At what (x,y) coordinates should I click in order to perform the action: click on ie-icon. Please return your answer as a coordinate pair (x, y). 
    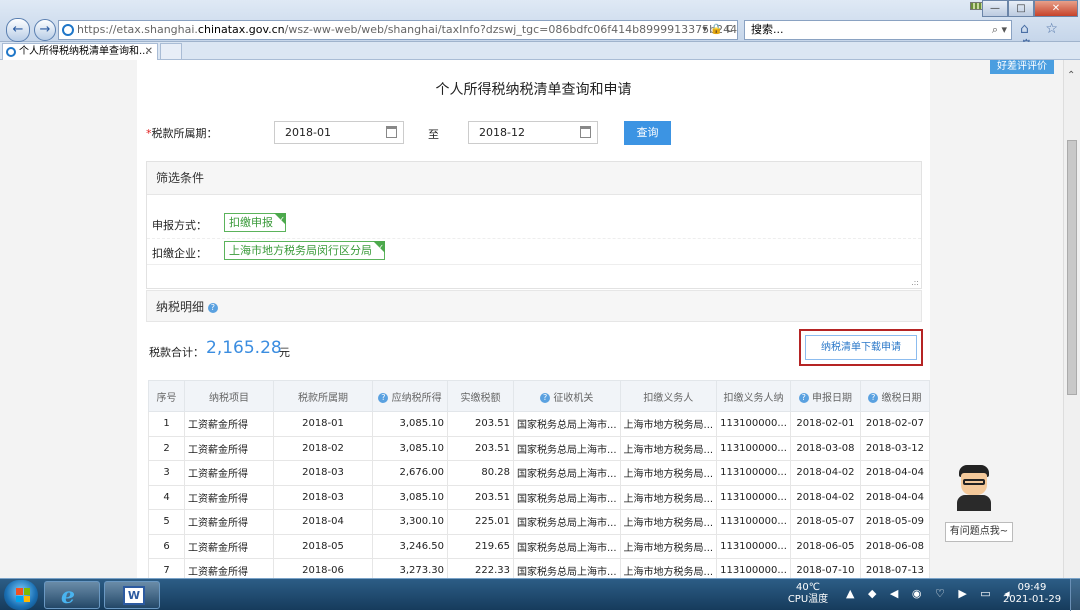
    Looking at the image, I should click on (68, 30).